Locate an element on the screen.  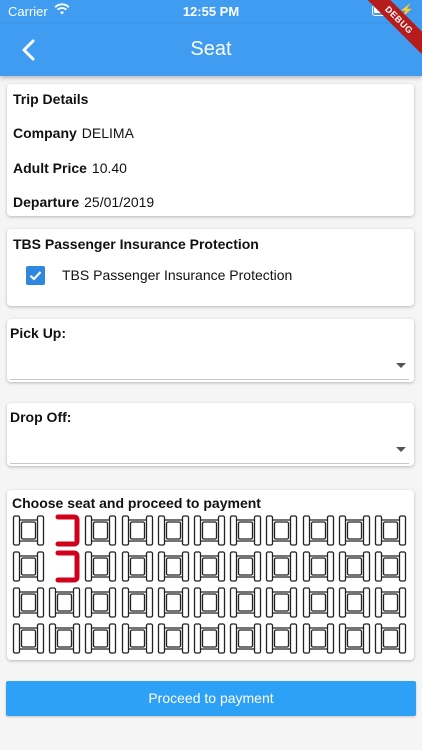
departure-row: Departure 25/01/2019 is located at coordinates (83, 202).